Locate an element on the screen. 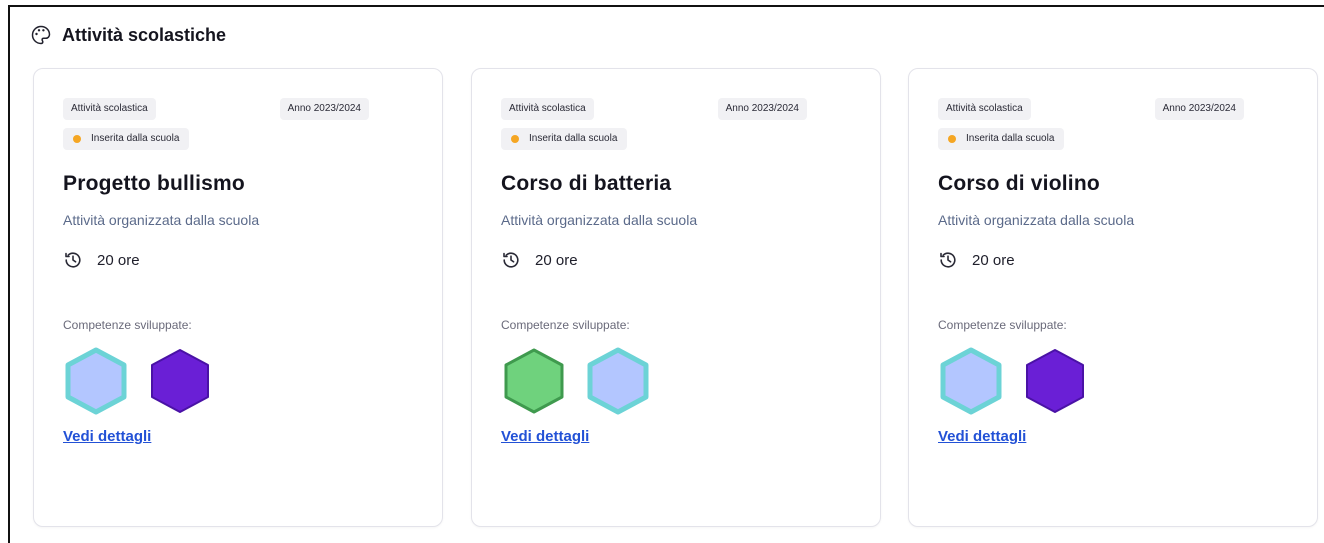  section-header: Attività scolastiche is located at coordinates (128, 35).